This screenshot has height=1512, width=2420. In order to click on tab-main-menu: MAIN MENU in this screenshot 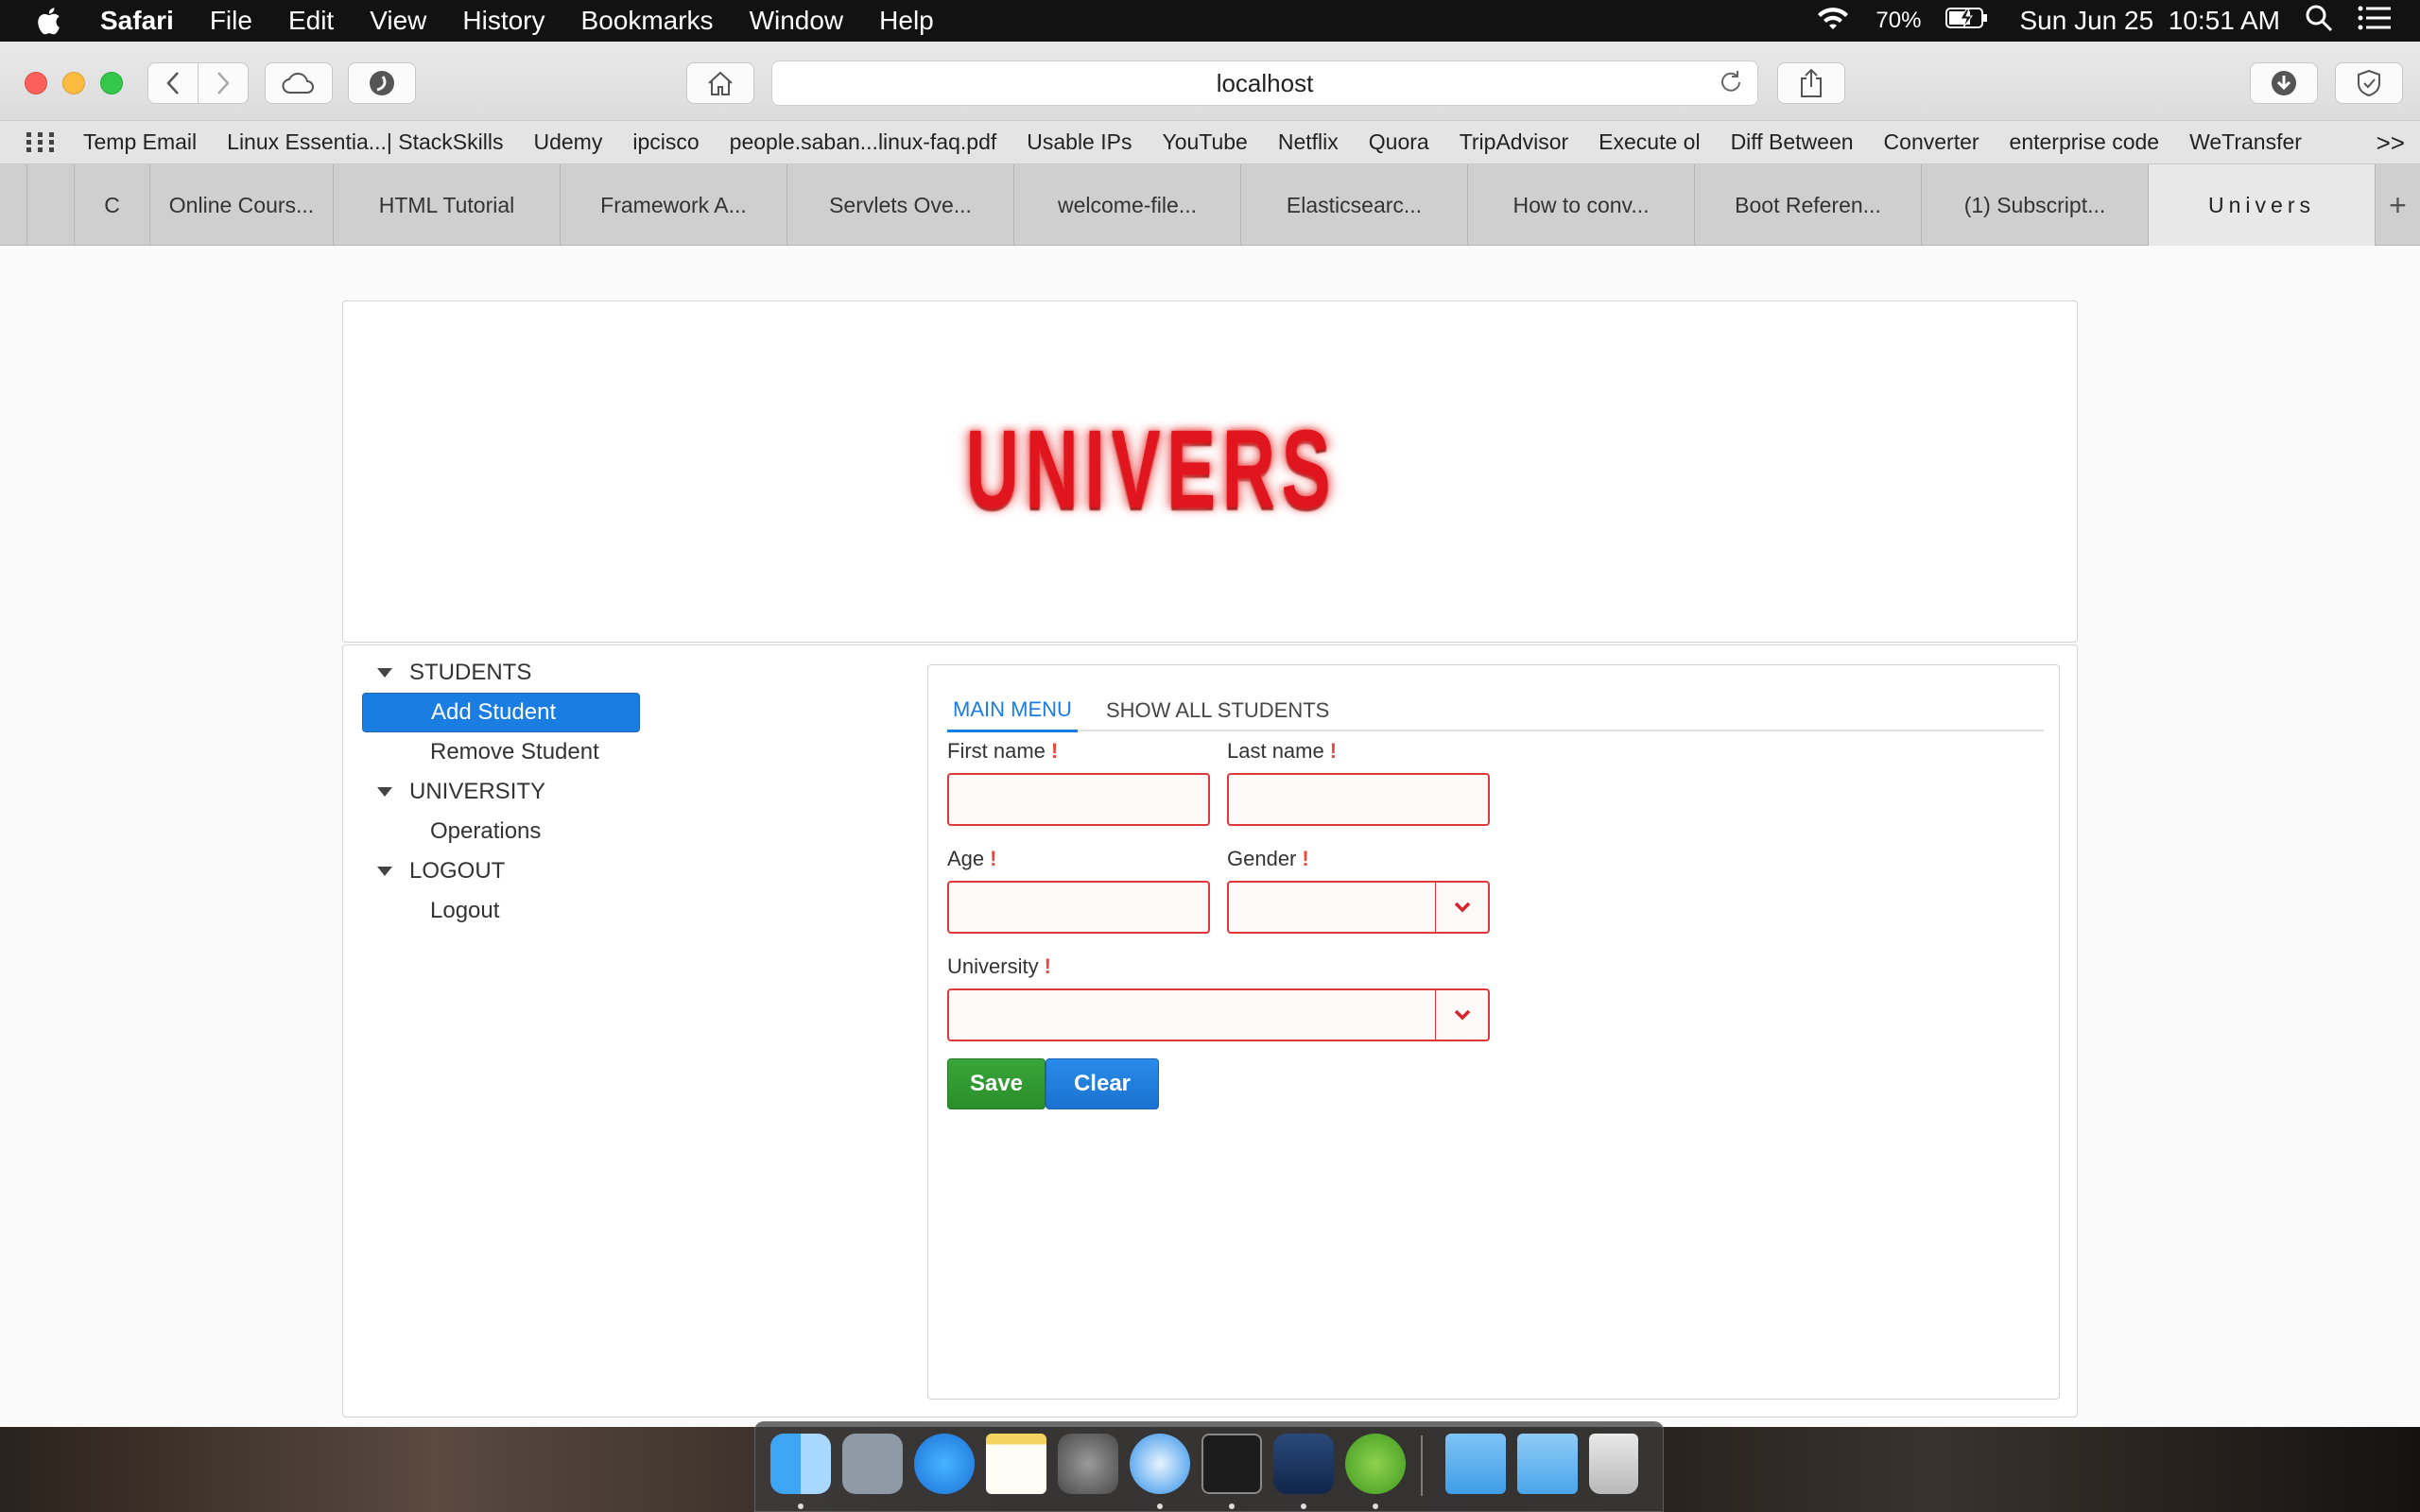, I will do `click(1012, 711)`.